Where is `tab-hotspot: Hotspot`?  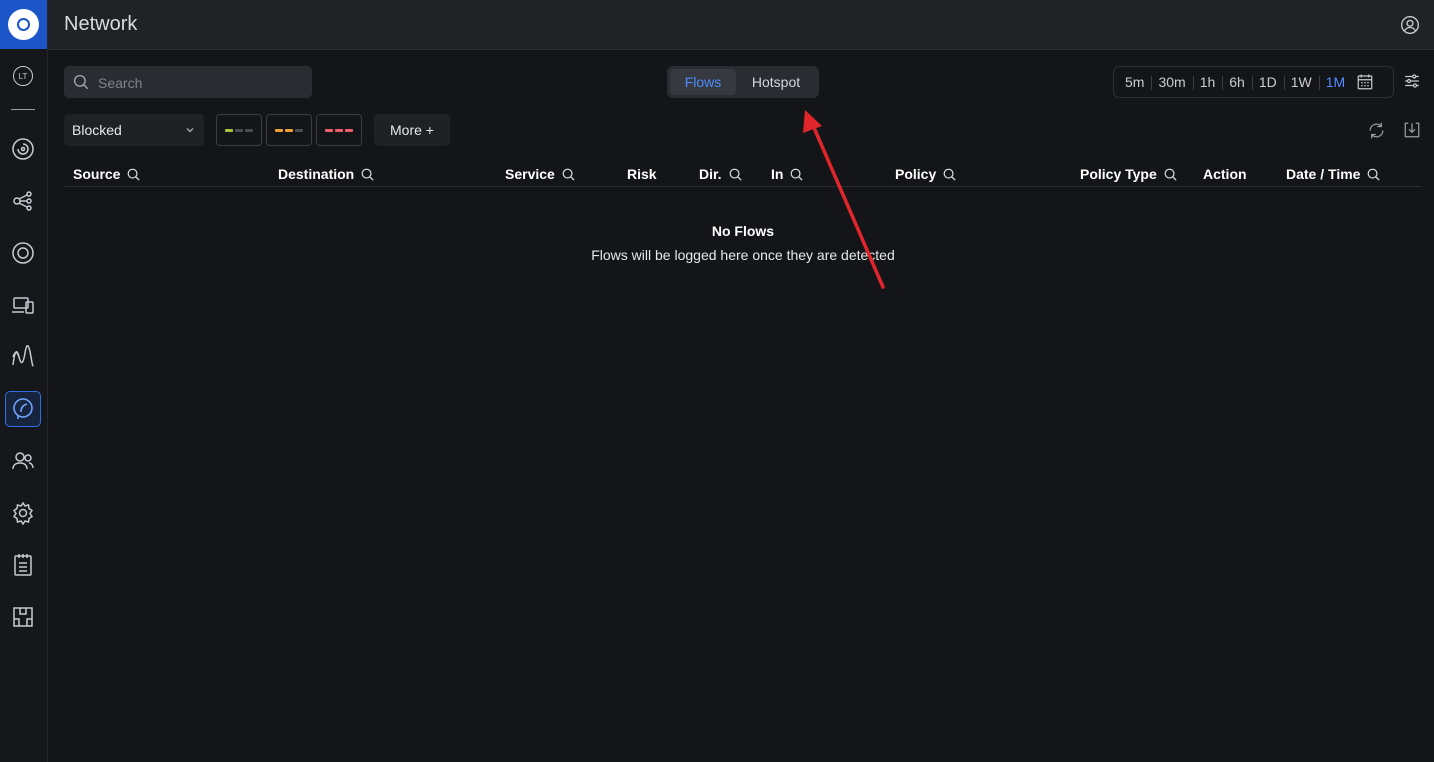
tab-hotspot: Hotspot is located at coordinates (776, 82).